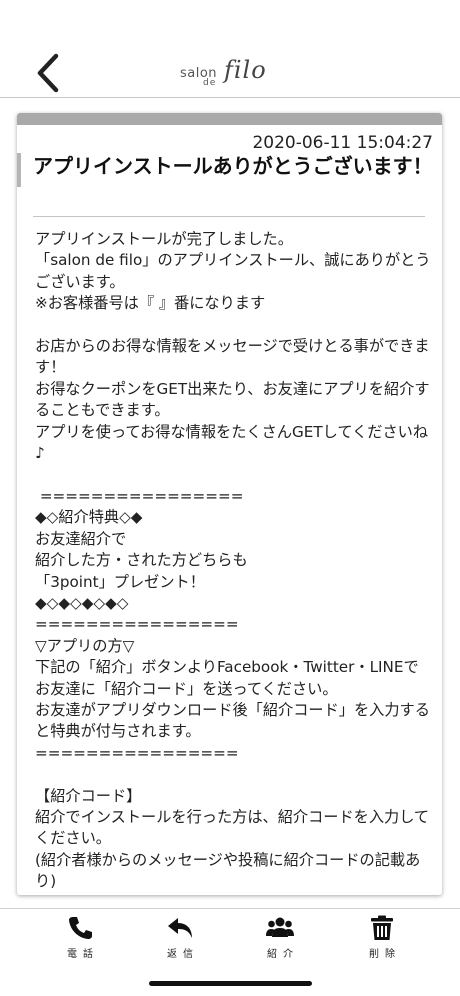 This screenshot has height=996, width=460. I want to click on salon-logo: salon de filo, so click(232, 73).